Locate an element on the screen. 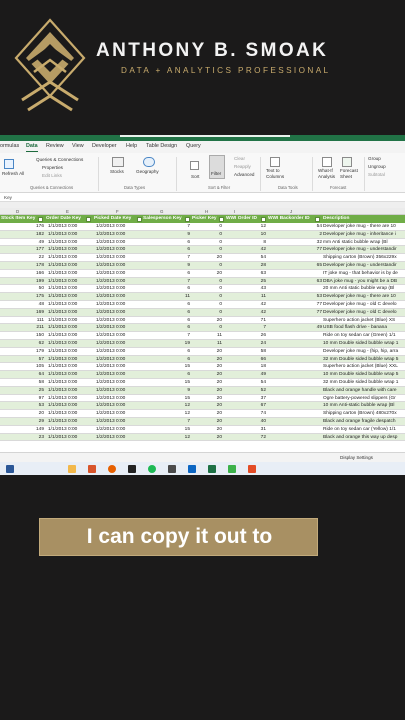 This screenshot has width=405, height=720. table-cell: 15 is located at coordinates (169, 429).